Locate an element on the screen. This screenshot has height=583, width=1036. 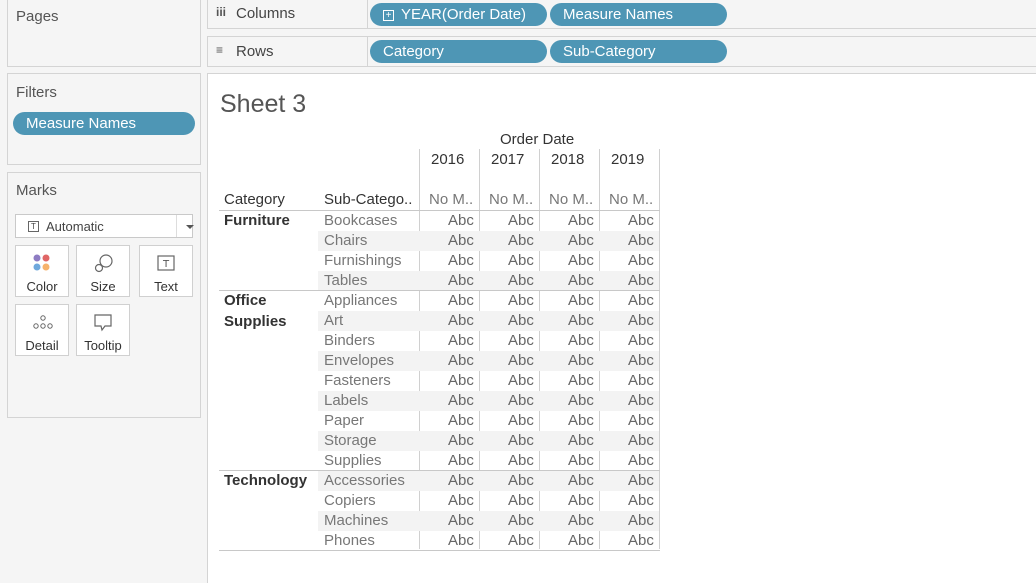
rows-pill-sub-category: Sub-Category is located at coordinates (638, 51).